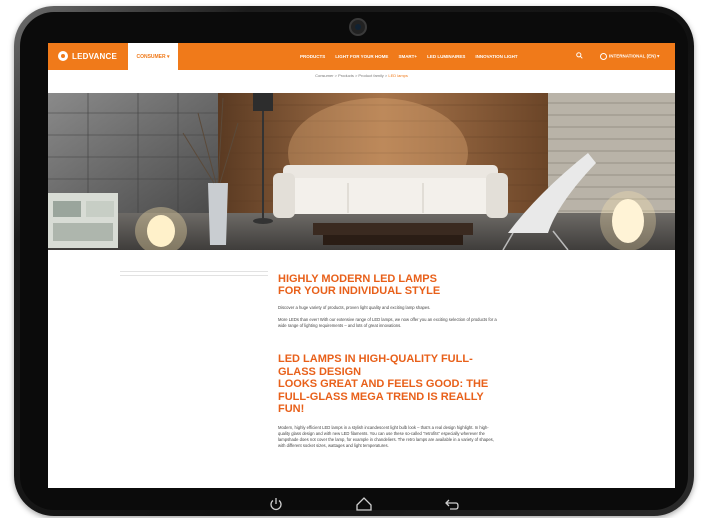  Describe the element at coordinates (579, 56) in the screenshot. I see `search-icon` at that location.